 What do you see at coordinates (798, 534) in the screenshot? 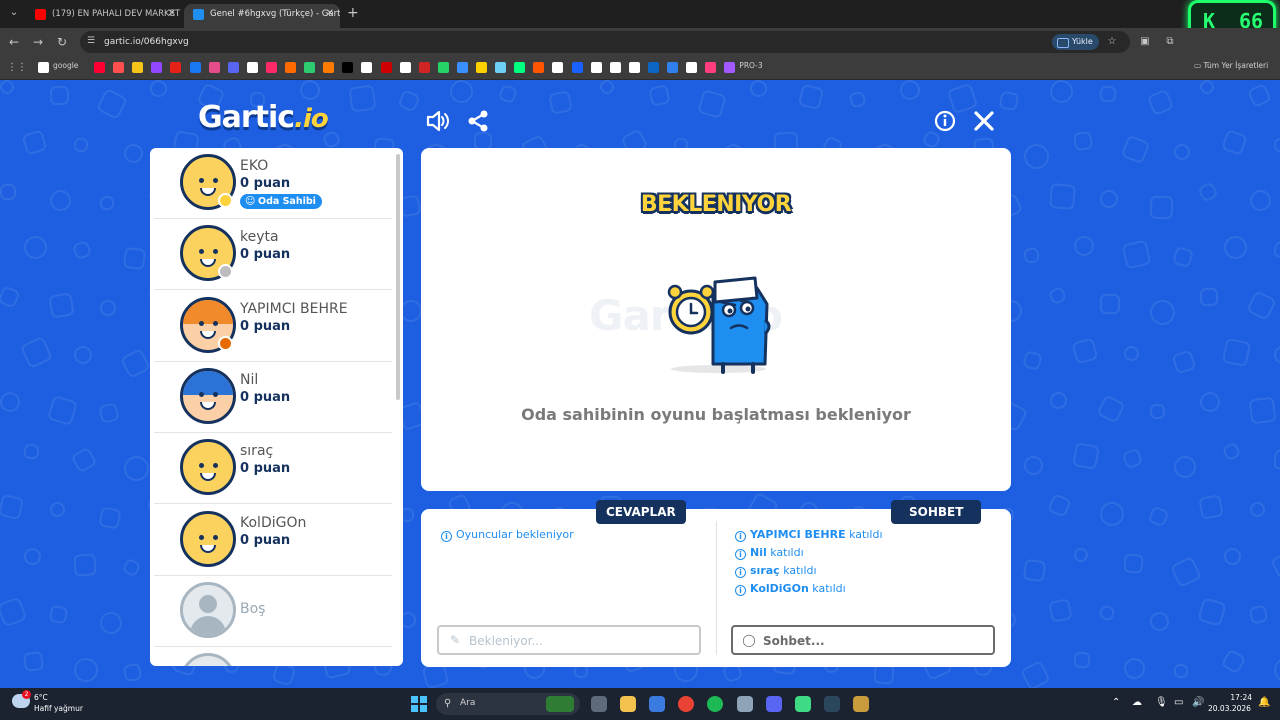
I see `chat-player-name: YAPIMCI BEHRE` at bounding box center [798, 534].